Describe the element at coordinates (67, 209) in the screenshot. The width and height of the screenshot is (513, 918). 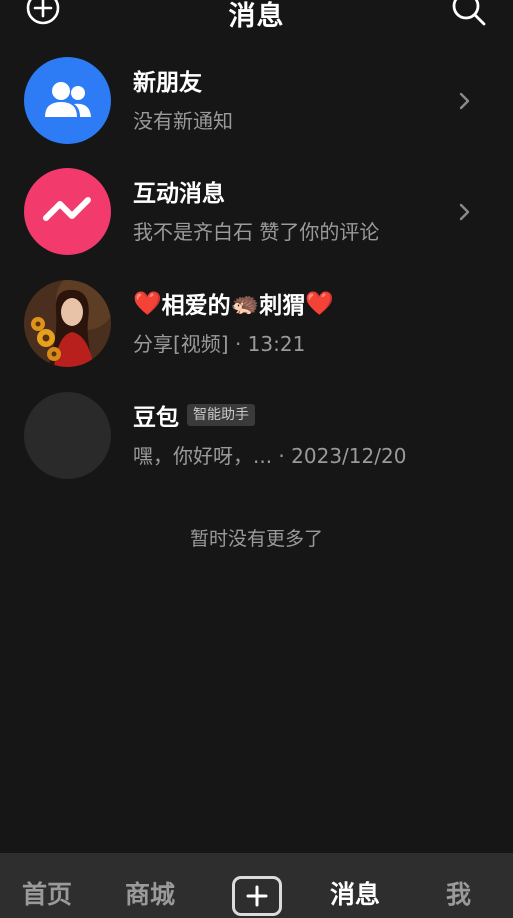
I see `zigzag-icon` at that location.